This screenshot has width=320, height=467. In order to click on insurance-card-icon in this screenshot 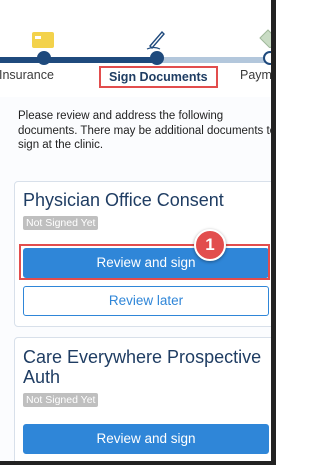, I will do `click(43, 40)`.